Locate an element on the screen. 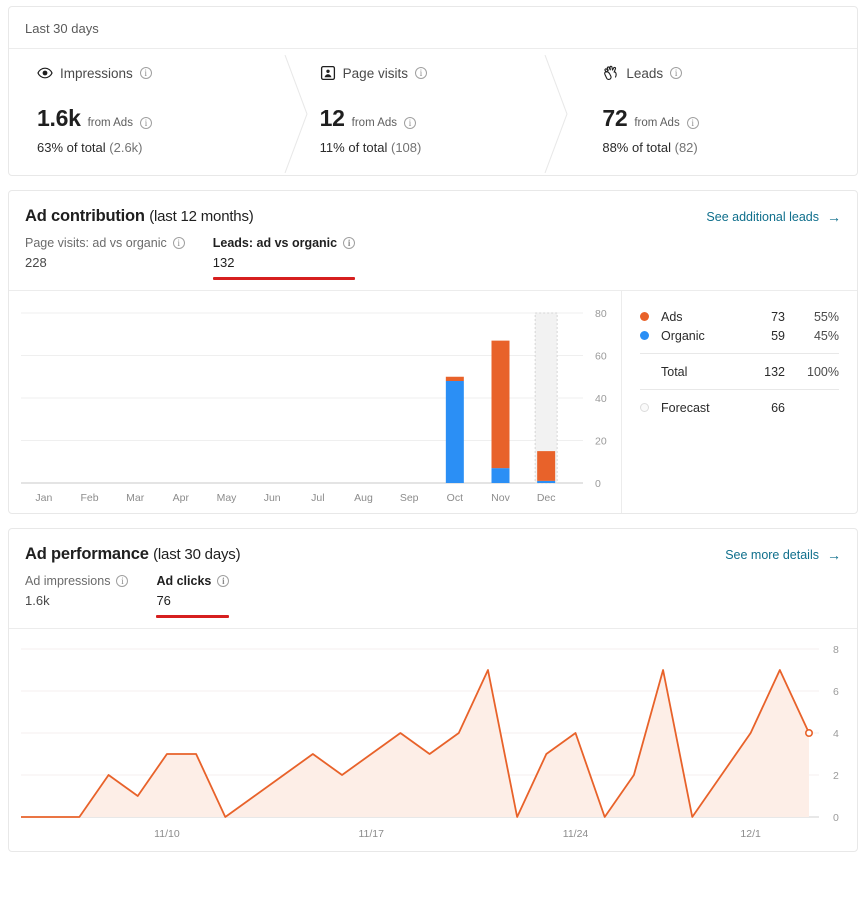 The height and width of the screenshot is (897, 866). svg-text: Sep is located at coordinates (409, 498).